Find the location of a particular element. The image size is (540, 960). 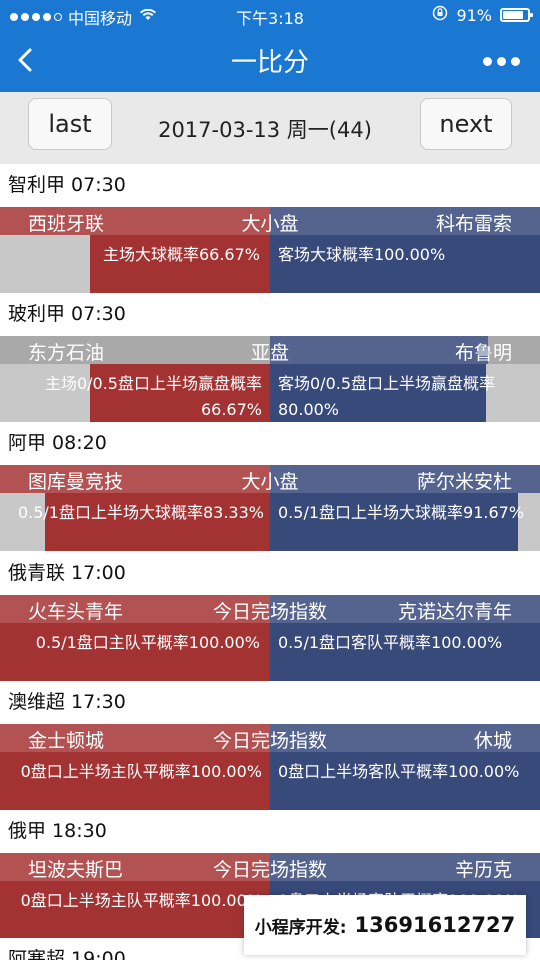

away-team: 萨尔米安杜 is located at coordinates (464, 482).